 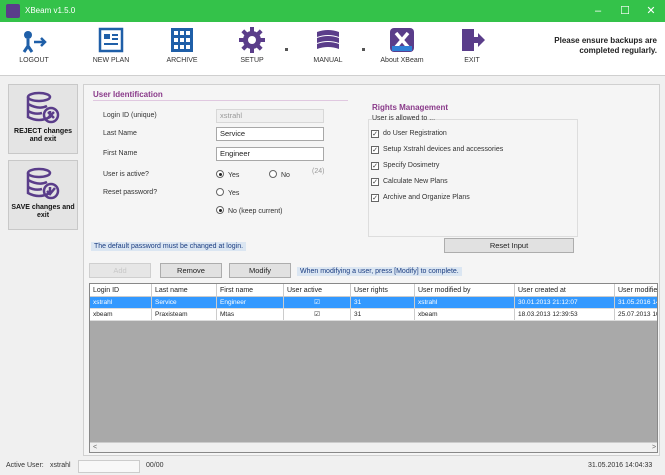 I want to click on window-title: XBeam v1.5.0, so click(x=50, y=10).